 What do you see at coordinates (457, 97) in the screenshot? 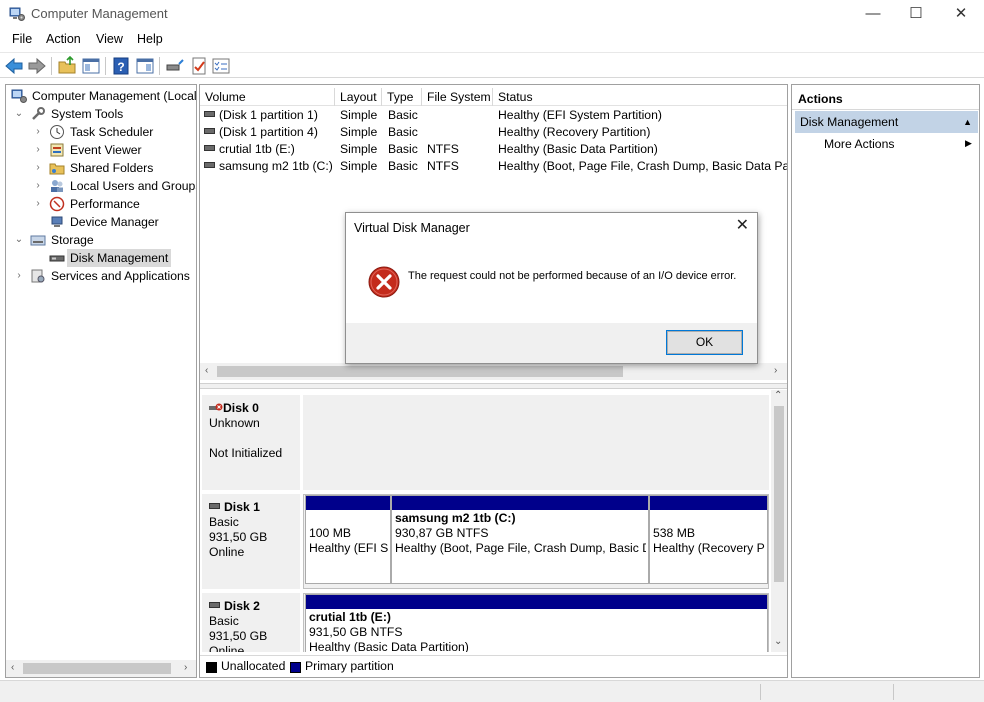
I see `column-file-system: File System` at bounding box center [457, 97].